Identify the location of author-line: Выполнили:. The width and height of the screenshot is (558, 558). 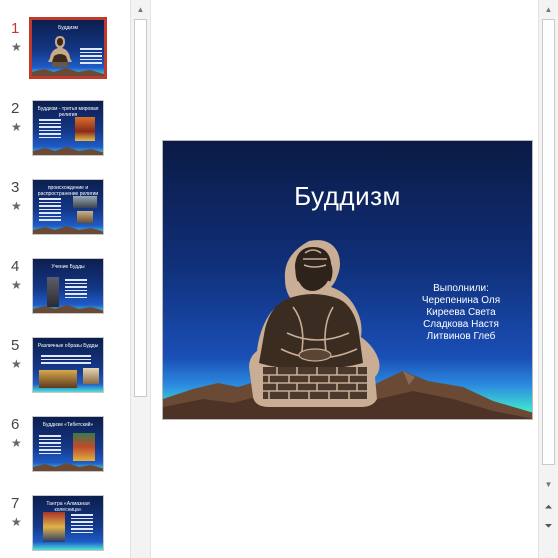
(461, 288).